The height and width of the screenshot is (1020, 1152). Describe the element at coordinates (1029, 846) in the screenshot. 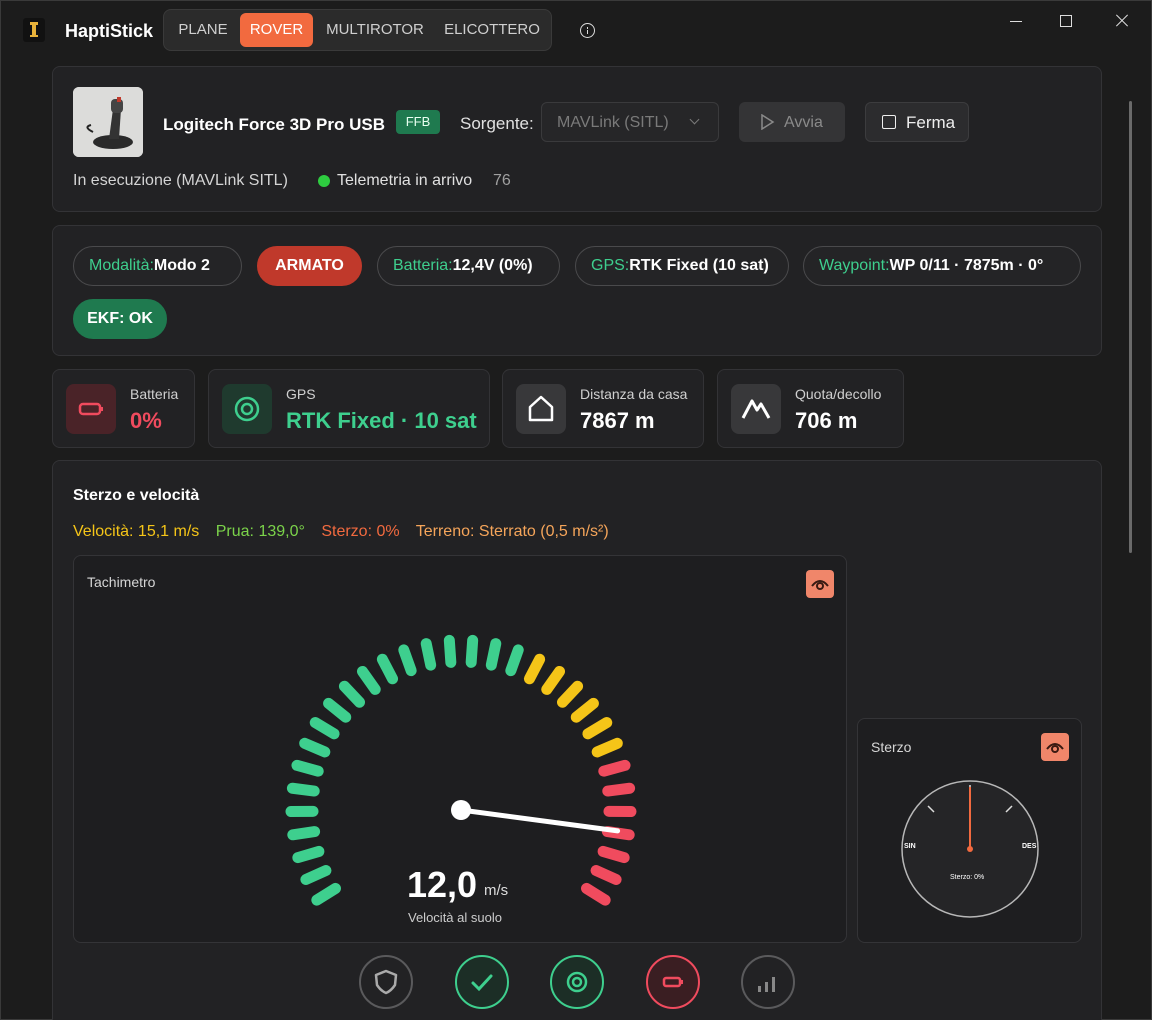

I see `steer-right-label: DES` at that location.